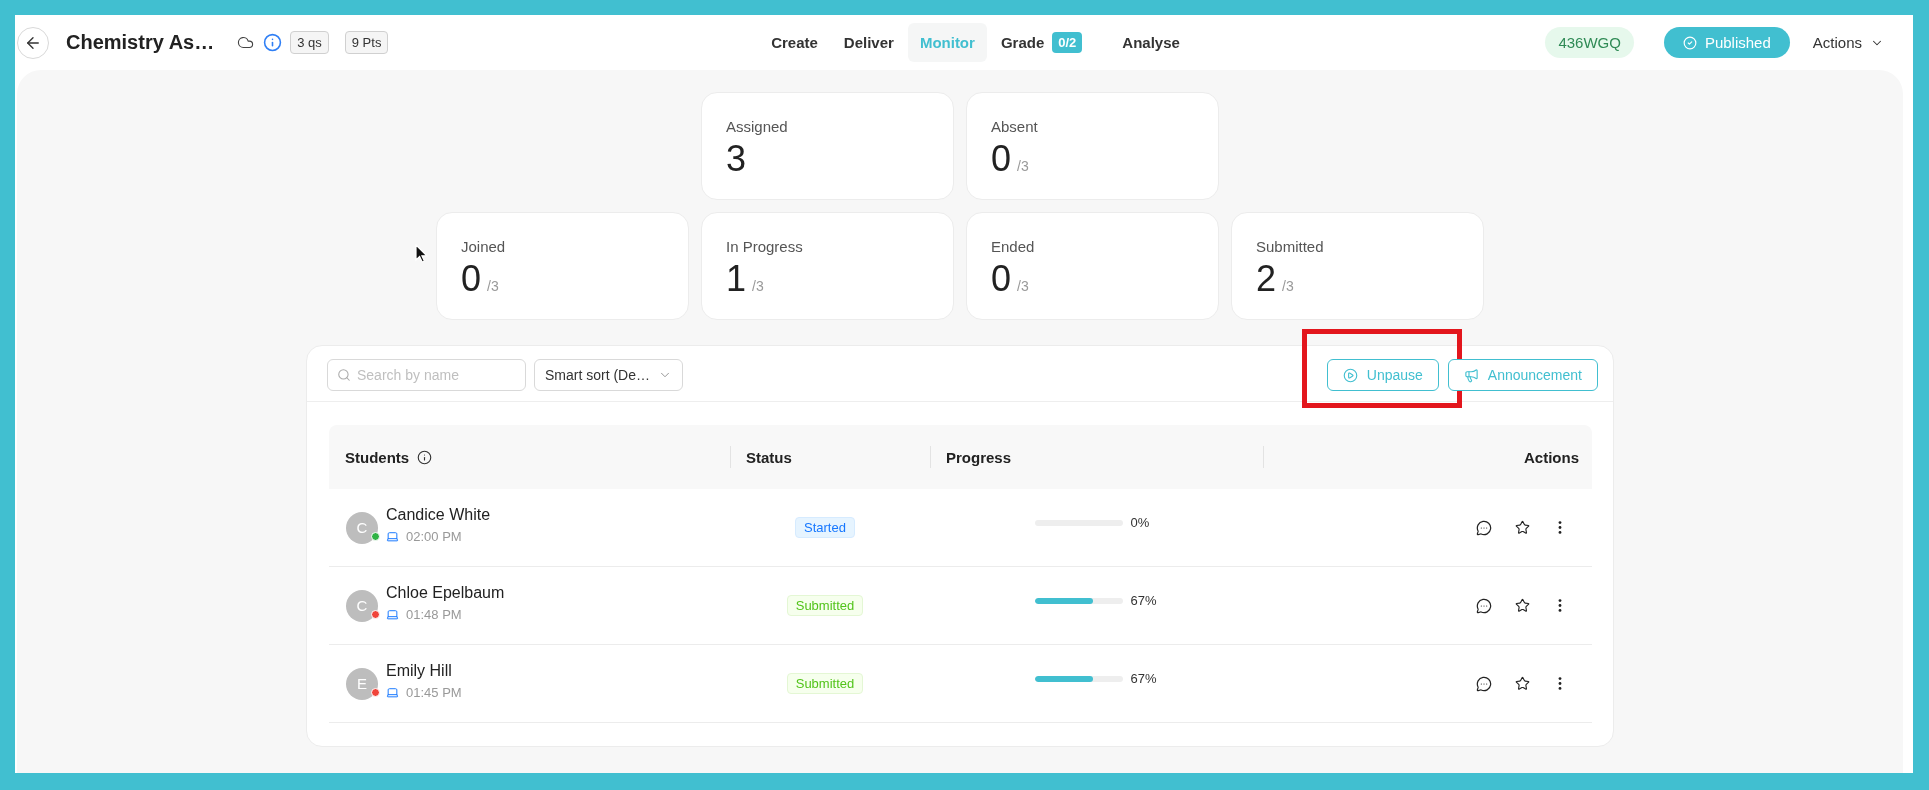 The width and height of the screenshot is (1929, 790). What do you see at coordinates (1589, 42) in the screenshot?
I see `code-badge: 436WGQ` at bounding box center [1589, 42].